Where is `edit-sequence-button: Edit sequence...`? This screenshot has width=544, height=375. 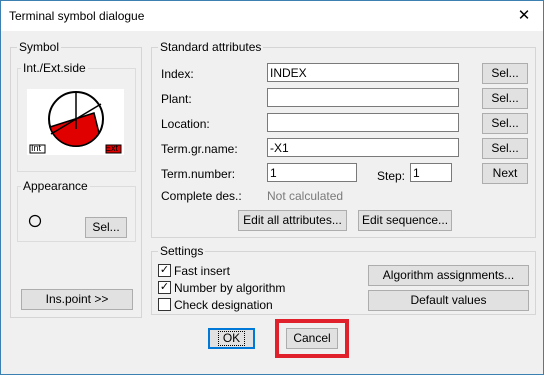 edit-sequence-button: Edit sequence... is located at coordinates (405, 220).